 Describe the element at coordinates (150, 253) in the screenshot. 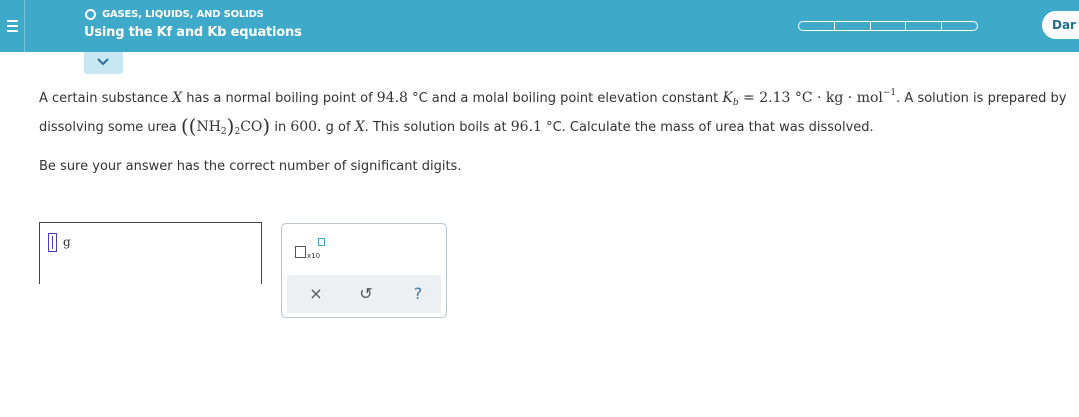

I see `answer-input: g` at that location.